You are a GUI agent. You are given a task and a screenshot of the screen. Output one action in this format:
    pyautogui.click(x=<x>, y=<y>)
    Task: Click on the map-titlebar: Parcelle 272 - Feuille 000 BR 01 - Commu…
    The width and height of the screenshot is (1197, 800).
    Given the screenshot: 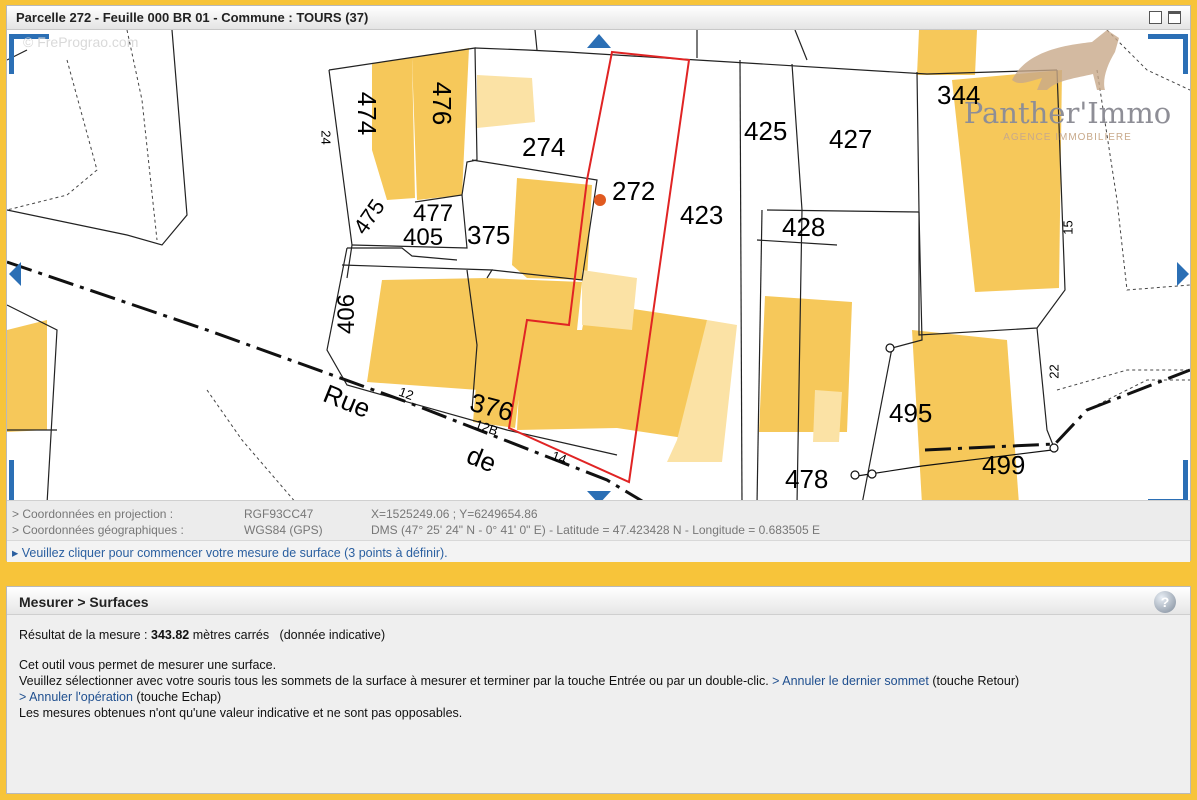 What is the action you would take?
    pyautogui.click(x=598, y=18)
    